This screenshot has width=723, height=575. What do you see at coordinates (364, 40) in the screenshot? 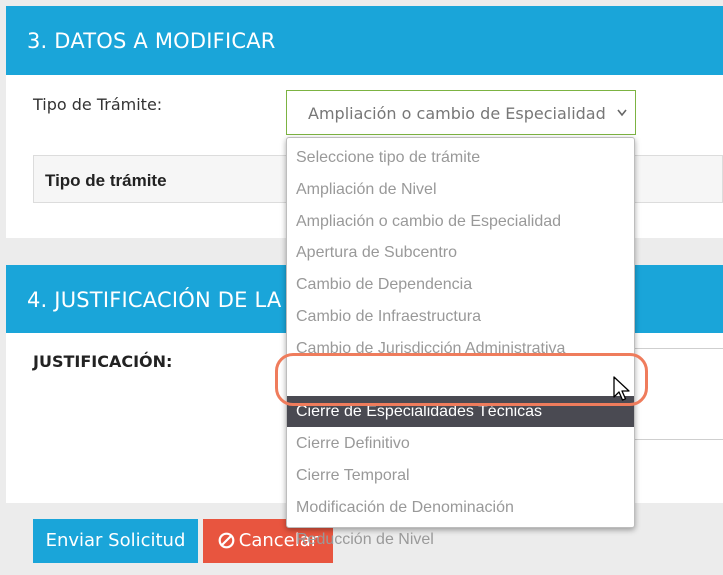
I see `section-3-header: 3. DATOS A MODIFICAR` at bounding box center [364, 40].